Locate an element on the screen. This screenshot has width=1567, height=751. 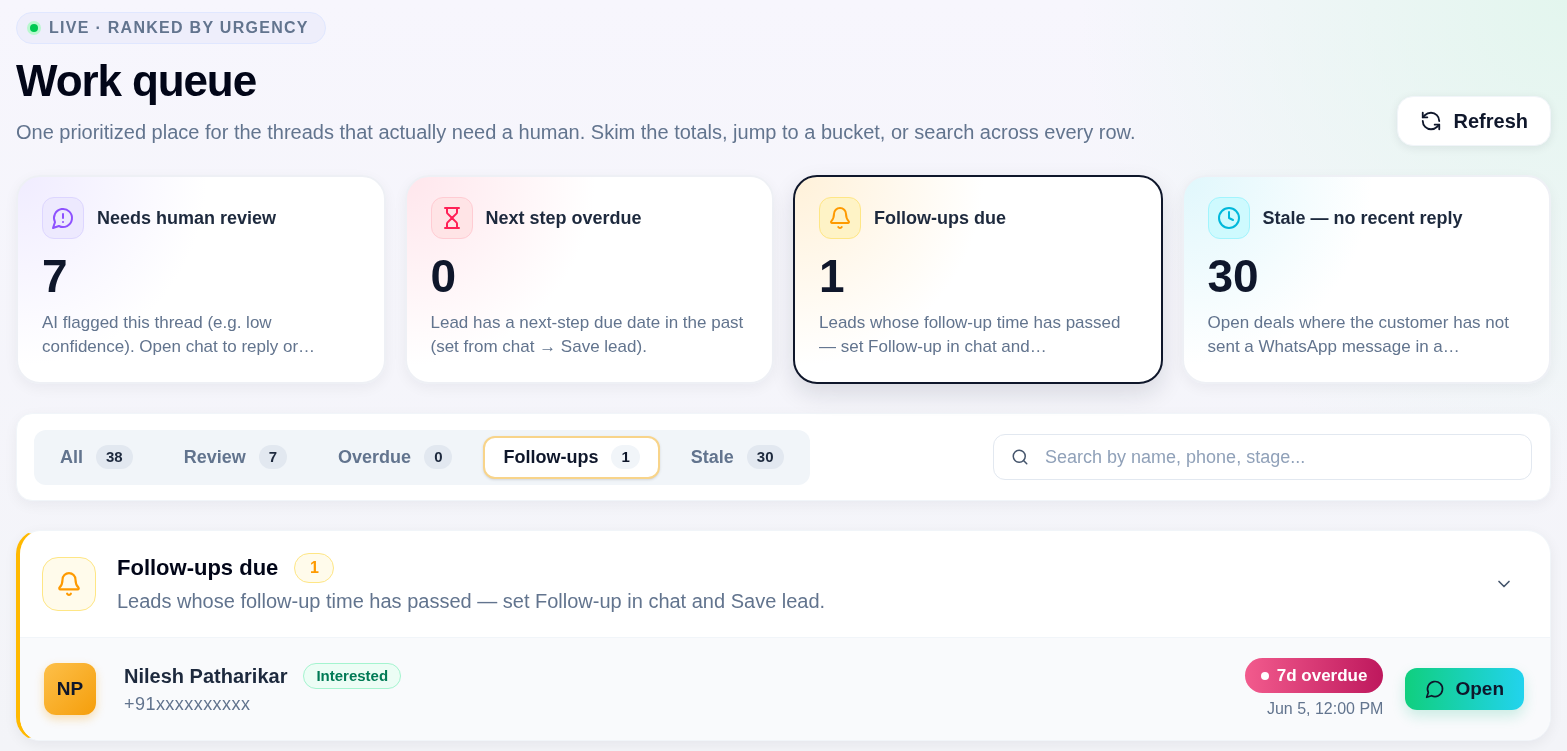
card-count: 30 is located at coordinates (1233, 276).